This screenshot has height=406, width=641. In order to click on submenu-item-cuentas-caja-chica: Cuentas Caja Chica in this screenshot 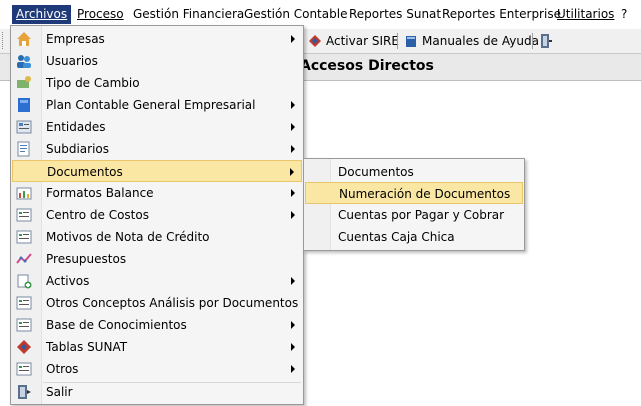, I will do `click(414, 237)`.